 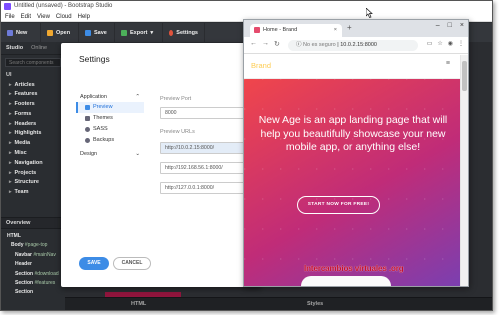 I want to click on save-button: Save, so click(x=97, y=32).